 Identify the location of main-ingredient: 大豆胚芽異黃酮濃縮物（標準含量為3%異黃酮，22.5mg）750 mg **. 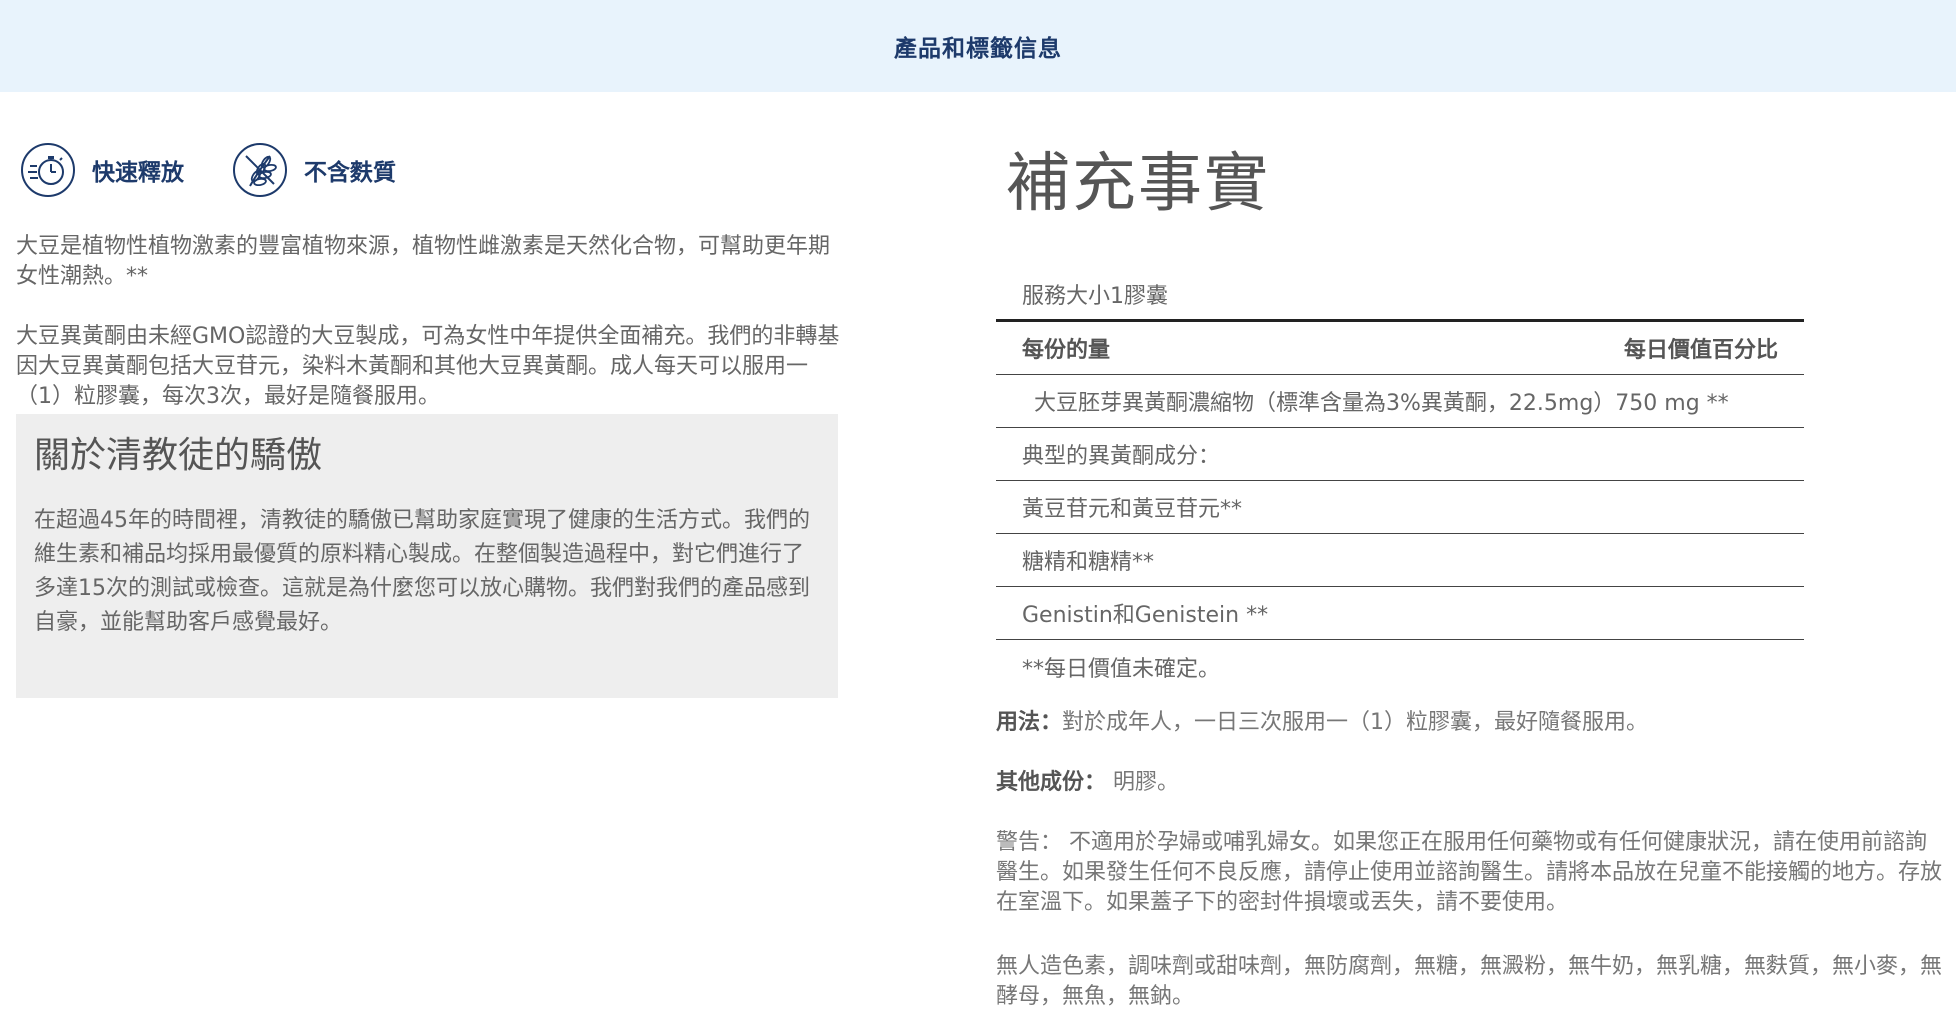
(1381, 403).